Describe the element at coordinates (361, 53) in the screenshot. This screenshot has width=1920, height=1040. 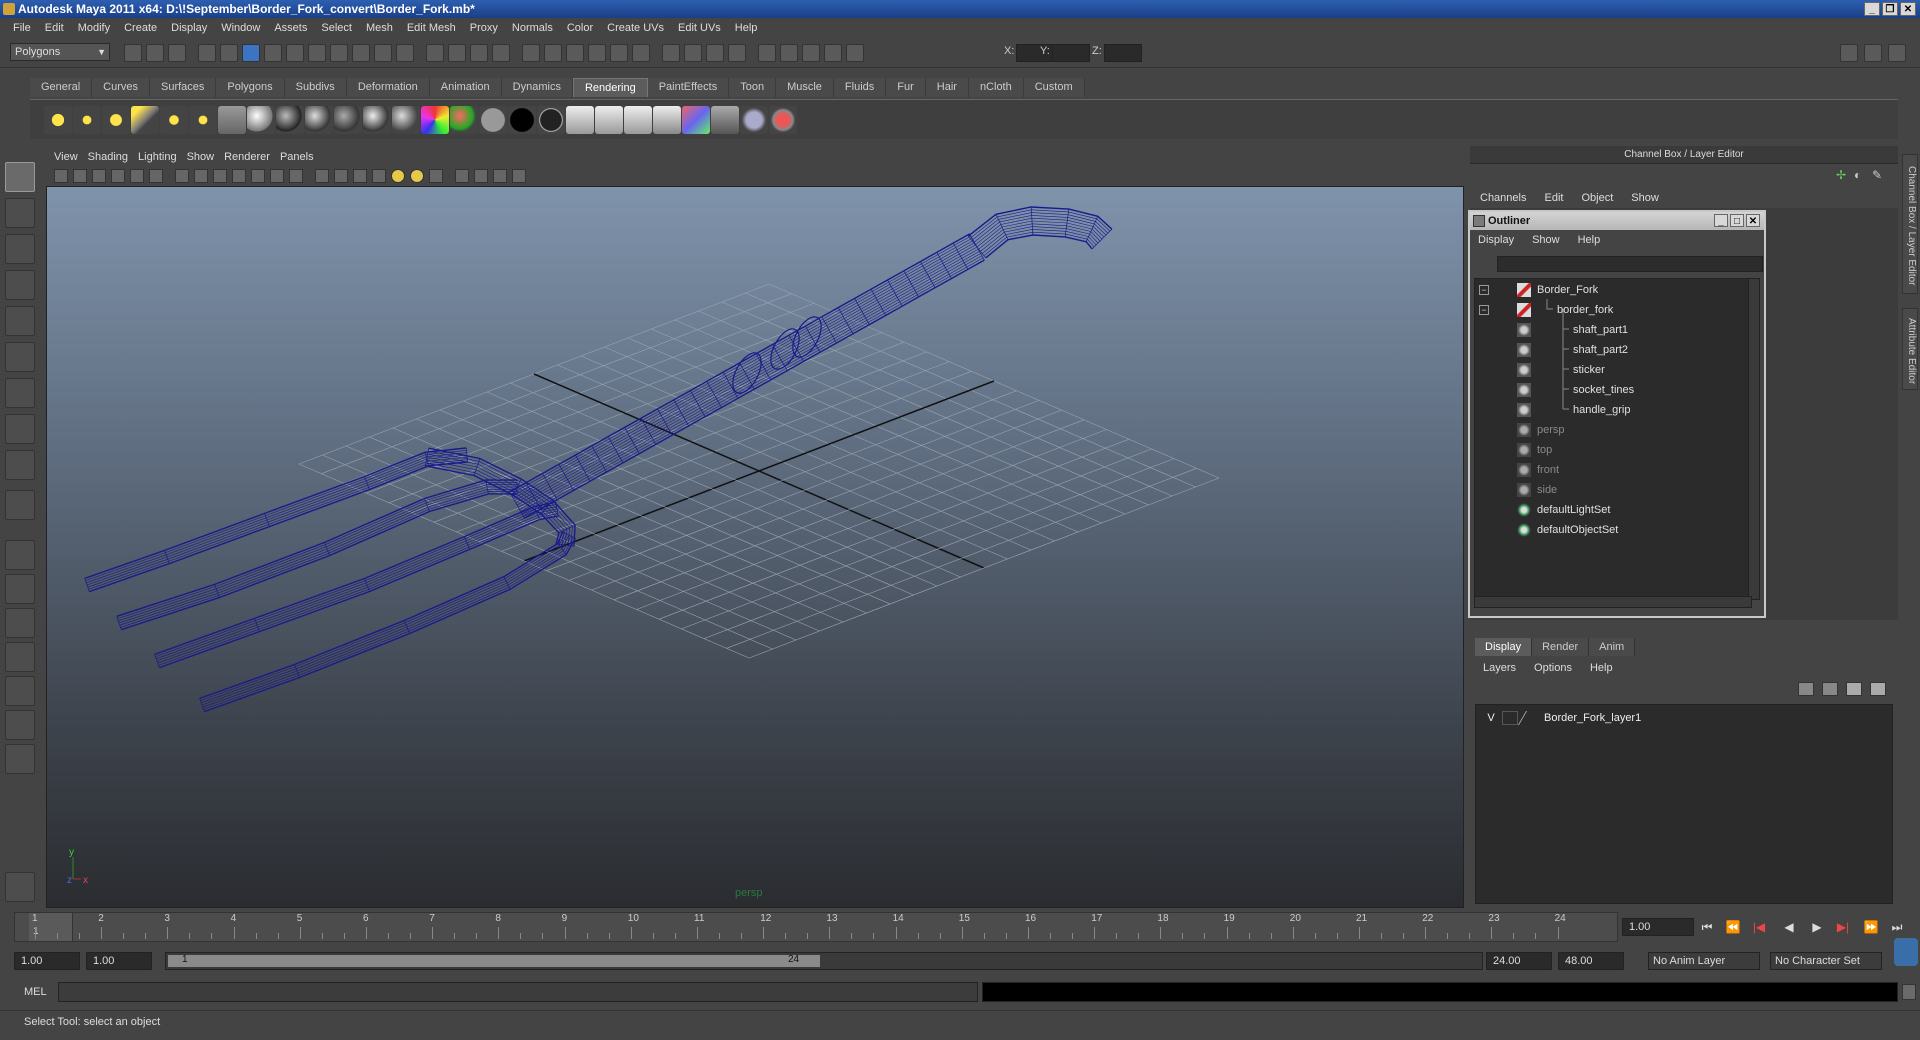
I see `select-surface-icon` at that location.